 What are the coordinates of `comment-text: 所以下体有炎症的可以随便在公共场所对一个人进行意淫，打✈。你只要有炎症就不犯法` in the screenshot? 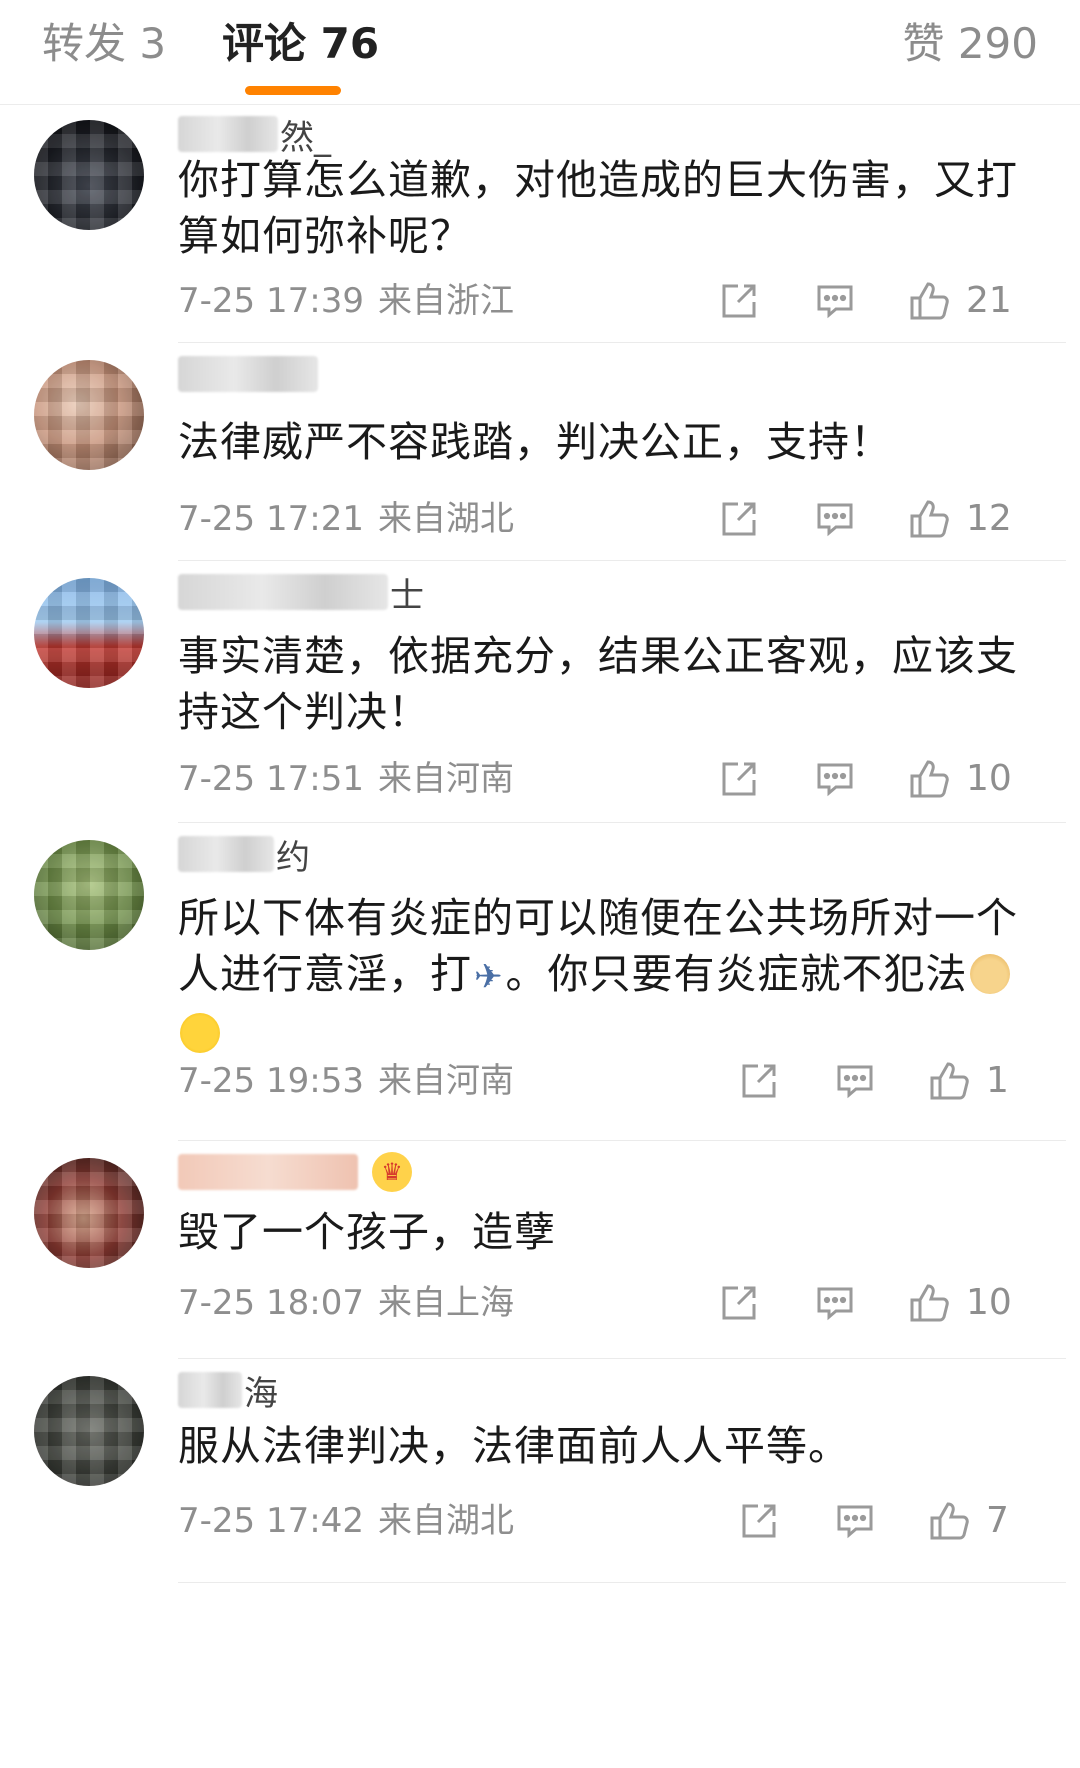 It's located at (613, 975).